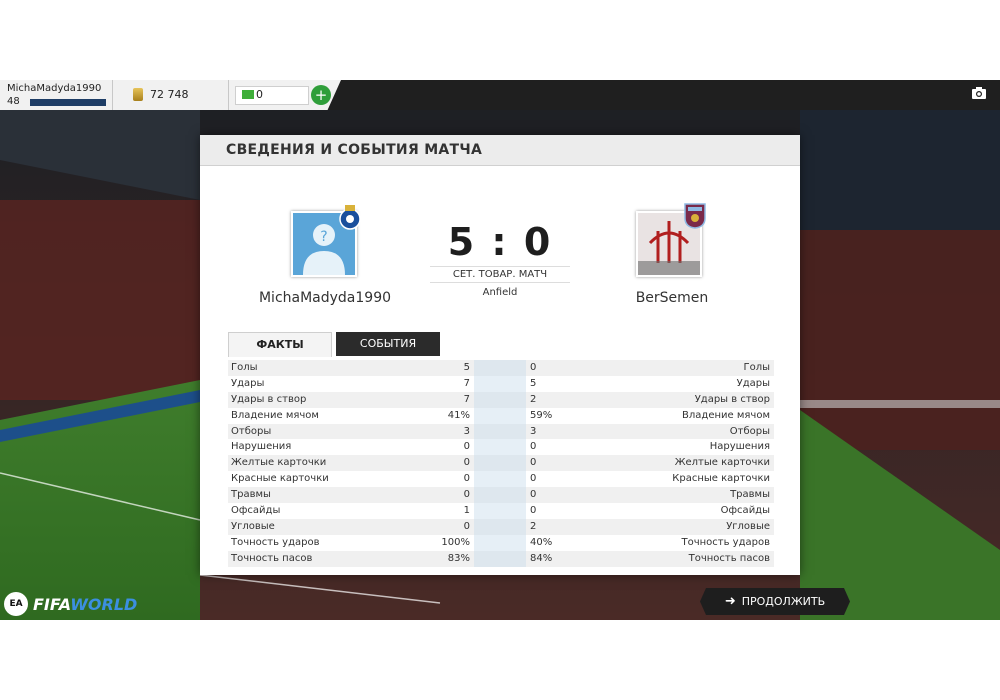  I want to click on dialog-header: СВЕДЕНИЯ И СОБЫТИЯ МАТЧА, so click(500, 150).